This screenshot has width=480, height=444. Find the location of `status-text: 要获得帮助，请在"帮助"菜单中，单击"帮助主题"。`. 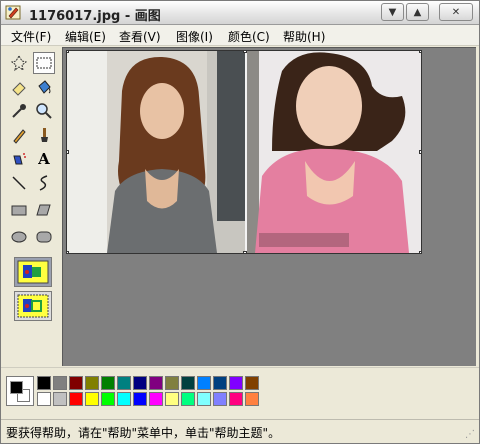

status-text: 要获得帮助，请在"帮助"菜单中，单击"帮助主题"。 is located at coordinates (143, 433).